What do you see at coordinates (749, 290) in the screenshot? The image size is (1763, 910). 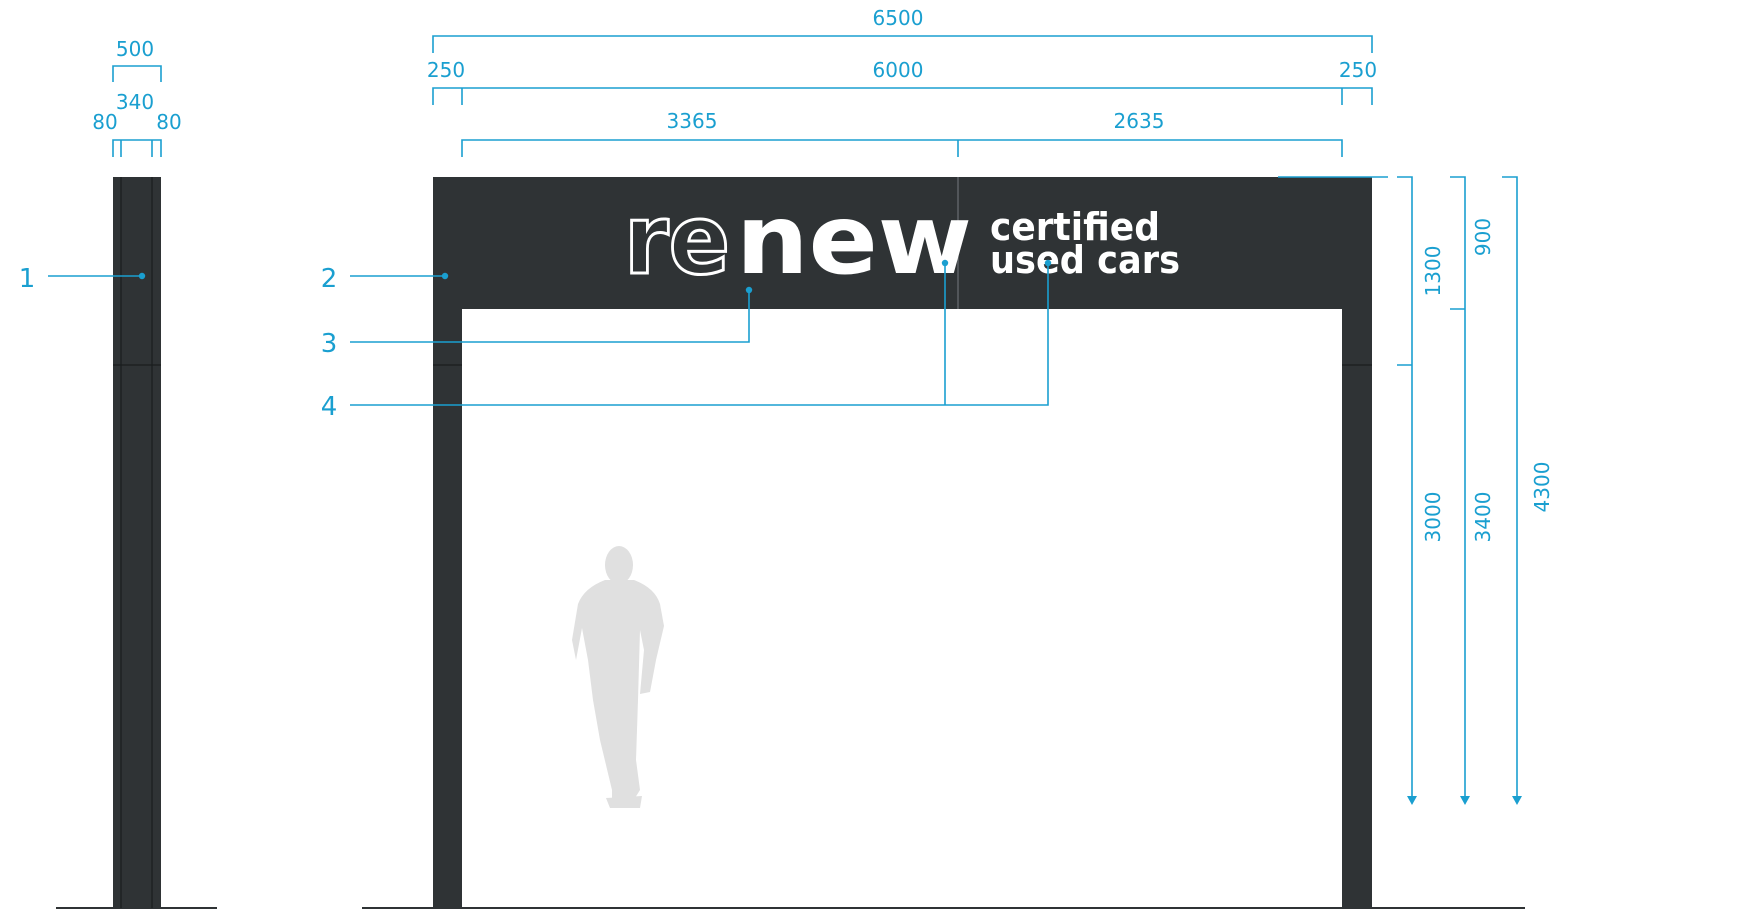 I see `callout-3-dot` at bounding box center [749, 290].